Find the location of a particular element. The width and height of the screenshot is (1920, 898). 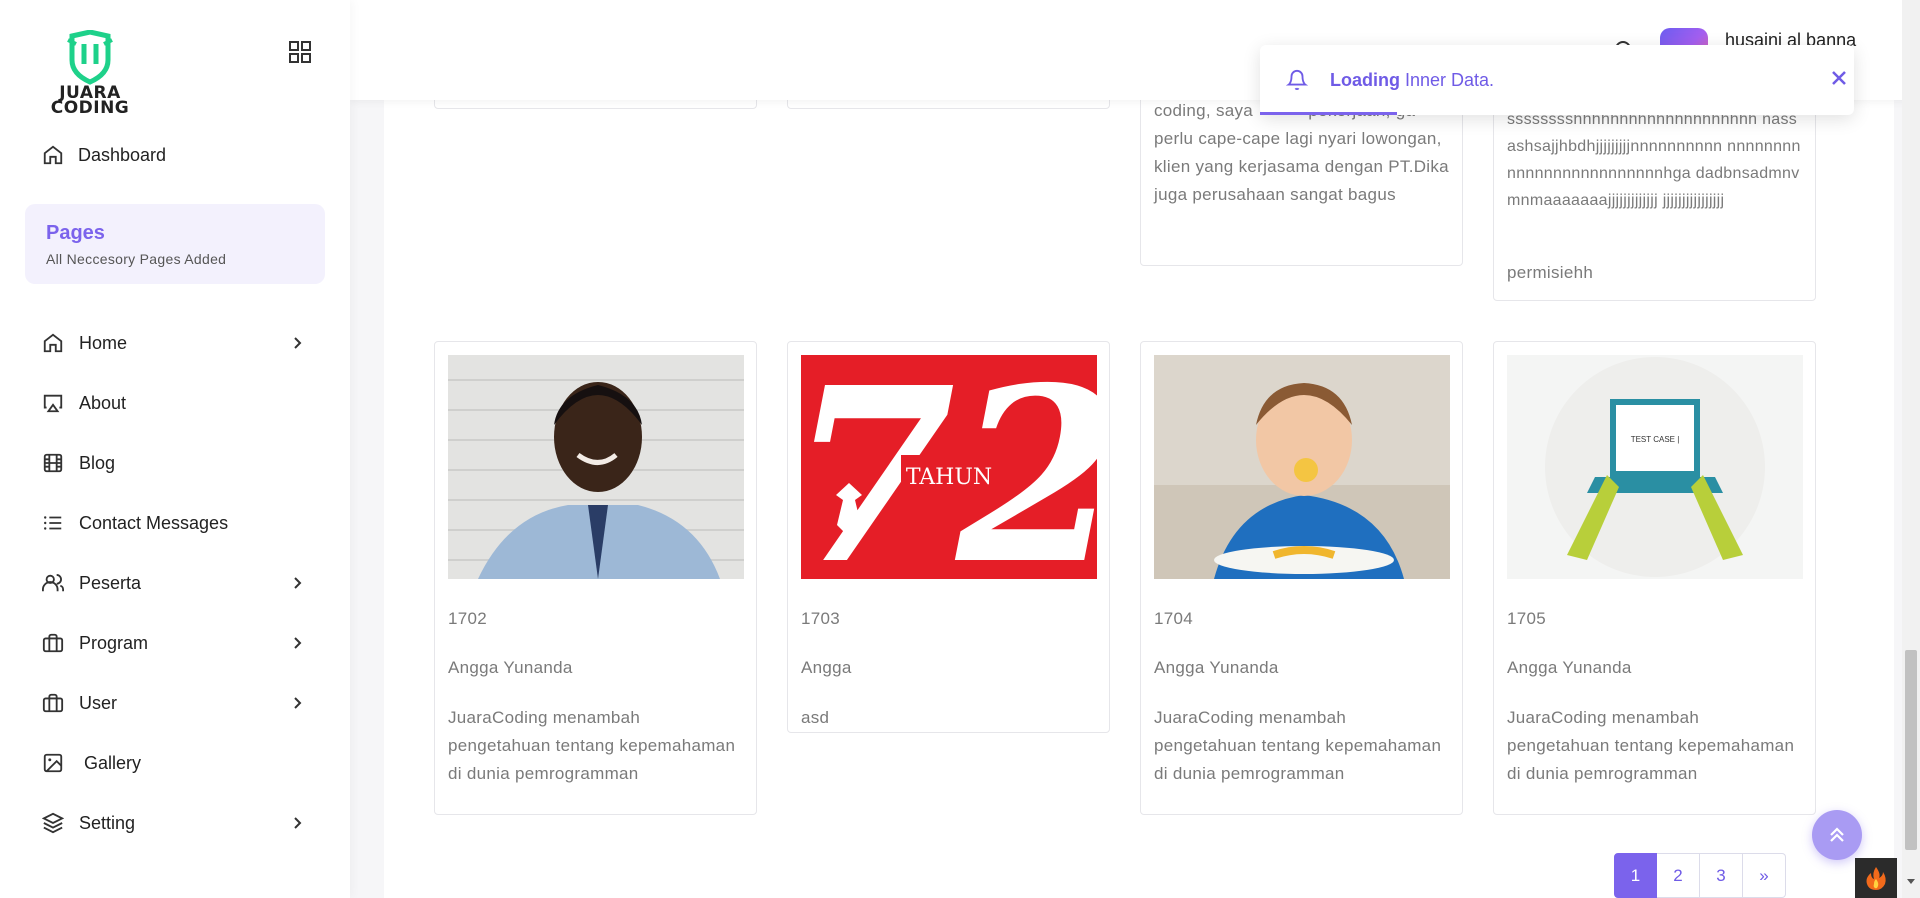

image-text-tahun: TAHUN is located at coordinates (949, 477).